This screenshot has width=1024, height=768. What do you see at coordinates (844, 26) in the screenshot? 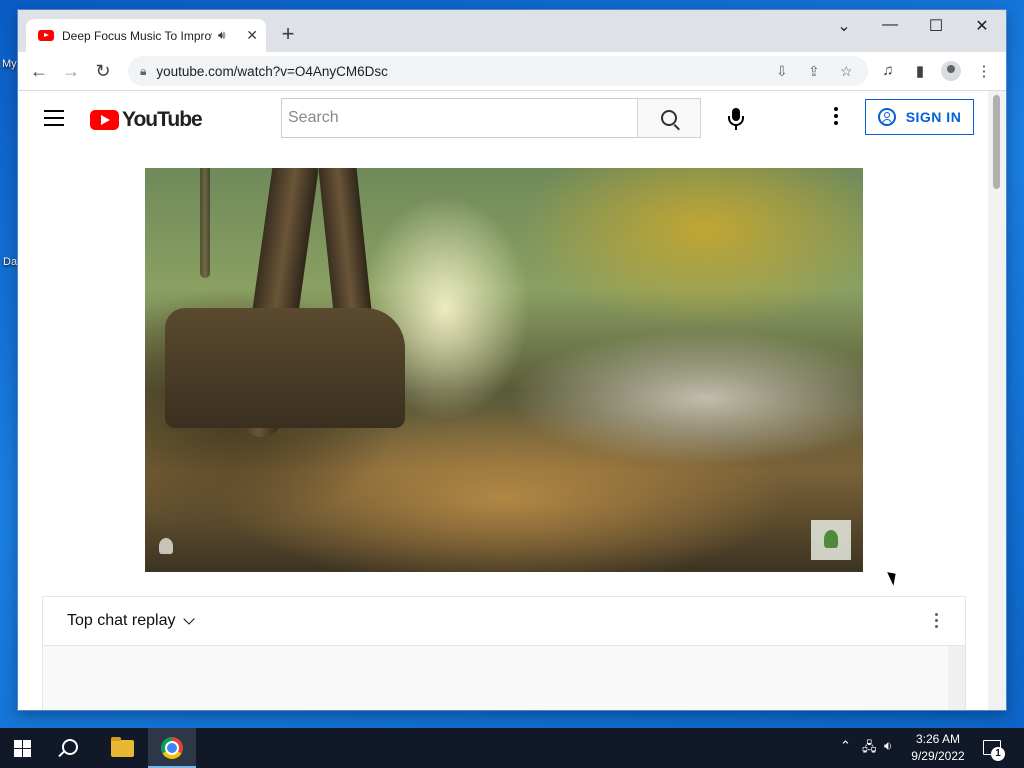
I see `tab-search-button: ⌄` at bounding box center [844, 26].